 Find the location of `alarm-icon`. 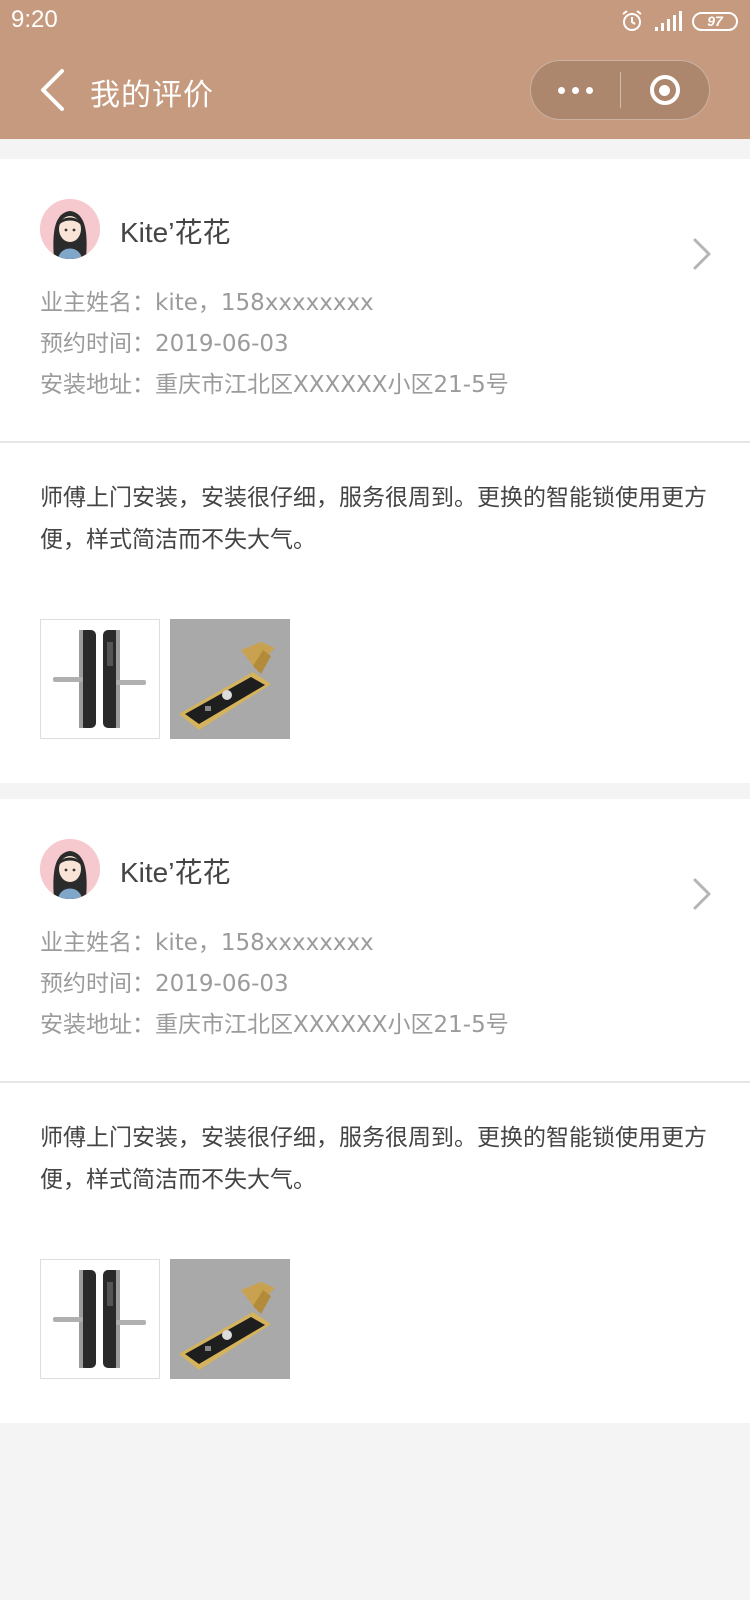

alarm-icon is located at coordinates (632, 21).